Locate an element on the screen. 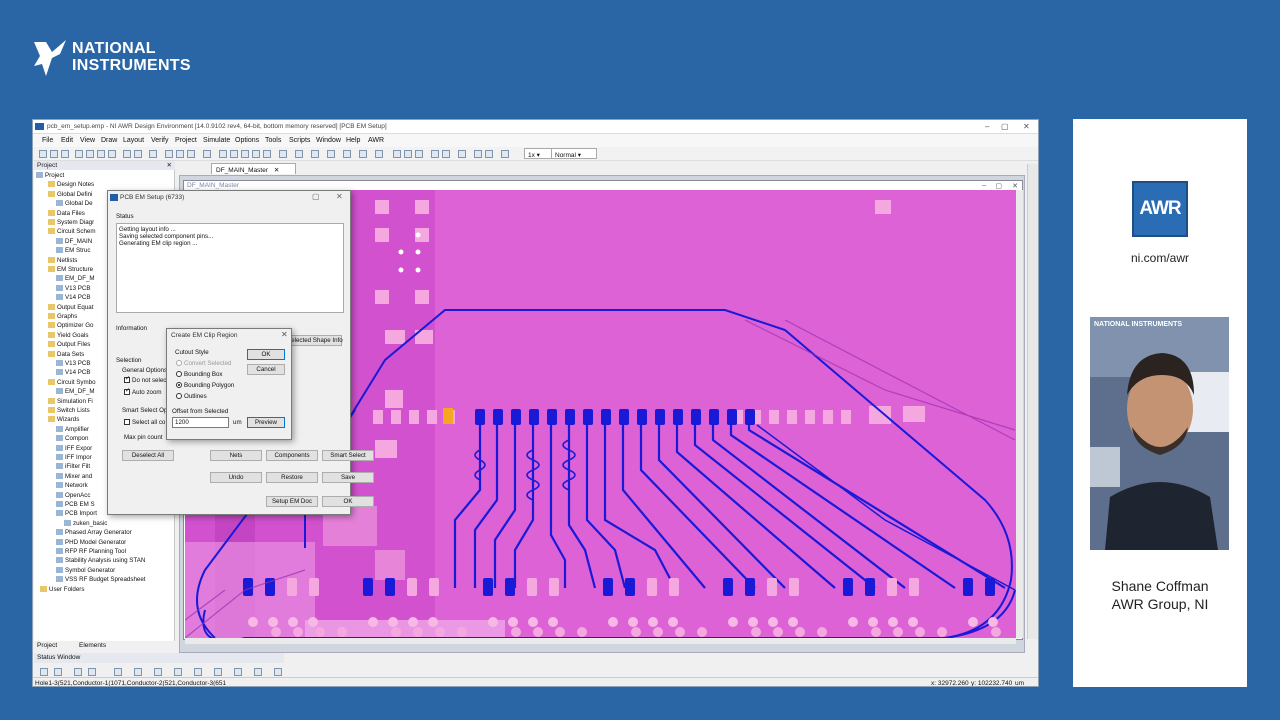  minimize-button: – is located at coordinates (987, 126).